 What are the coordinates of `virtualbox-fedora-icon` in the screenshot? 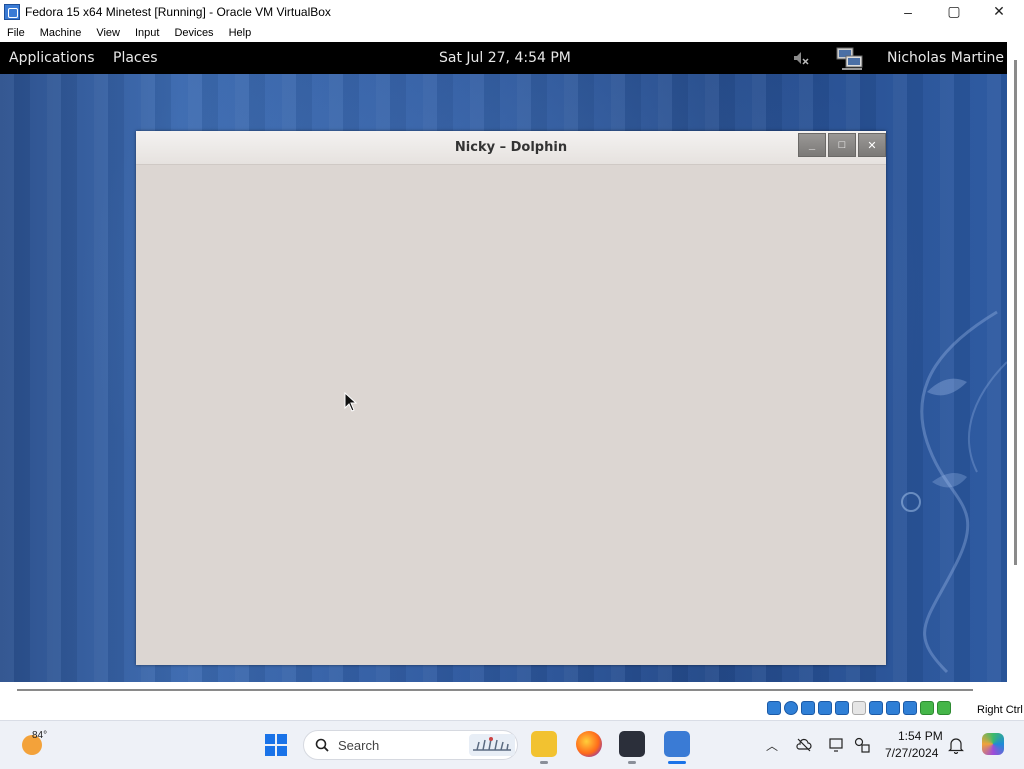 It's located at (677, 744).